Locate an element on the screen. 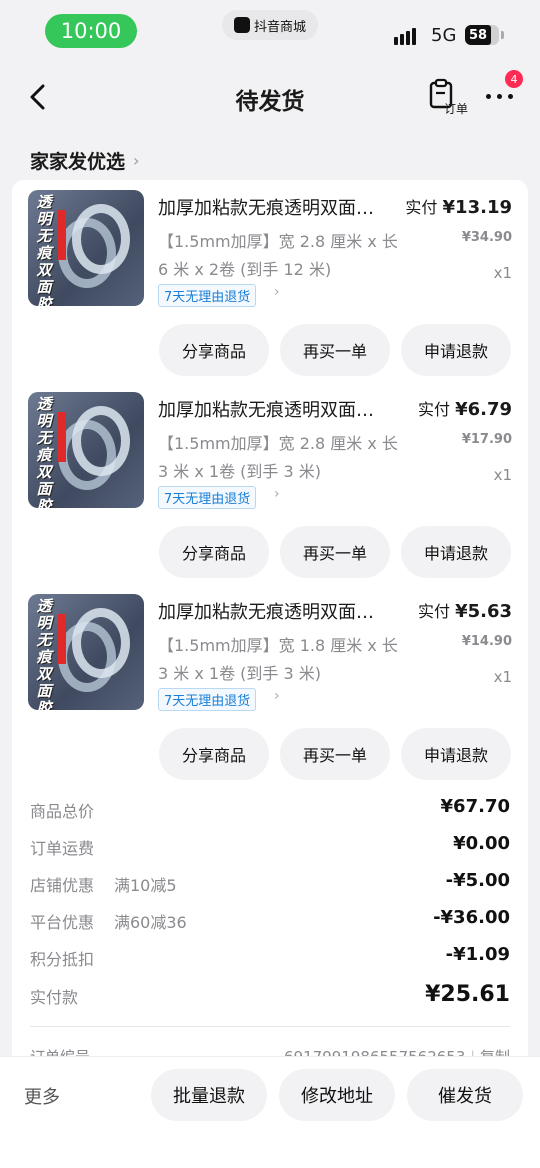 The height and width of the screenshot is (1168, 540). battery-level: 58 is located at coordinates (478, 35).